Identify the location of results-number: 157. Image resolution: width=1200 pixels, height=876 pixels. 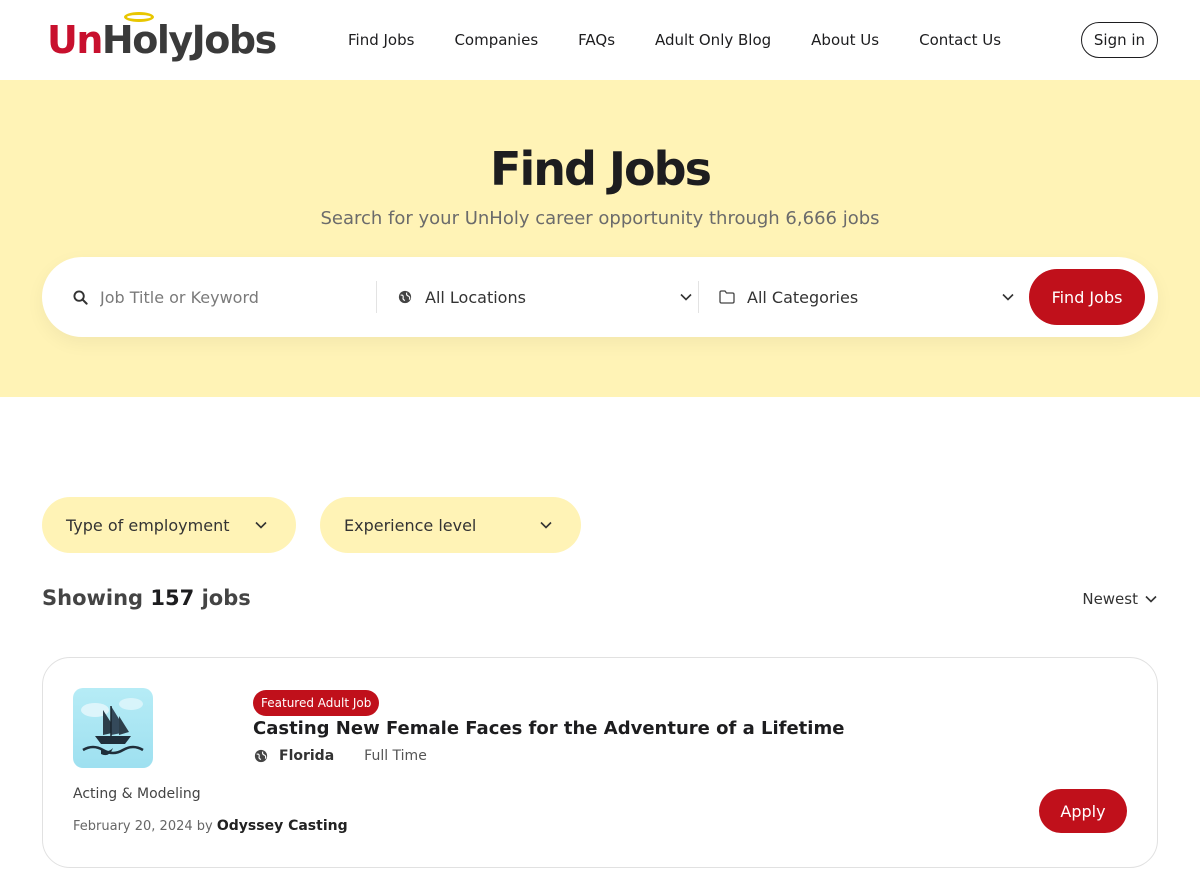
(172, 598).